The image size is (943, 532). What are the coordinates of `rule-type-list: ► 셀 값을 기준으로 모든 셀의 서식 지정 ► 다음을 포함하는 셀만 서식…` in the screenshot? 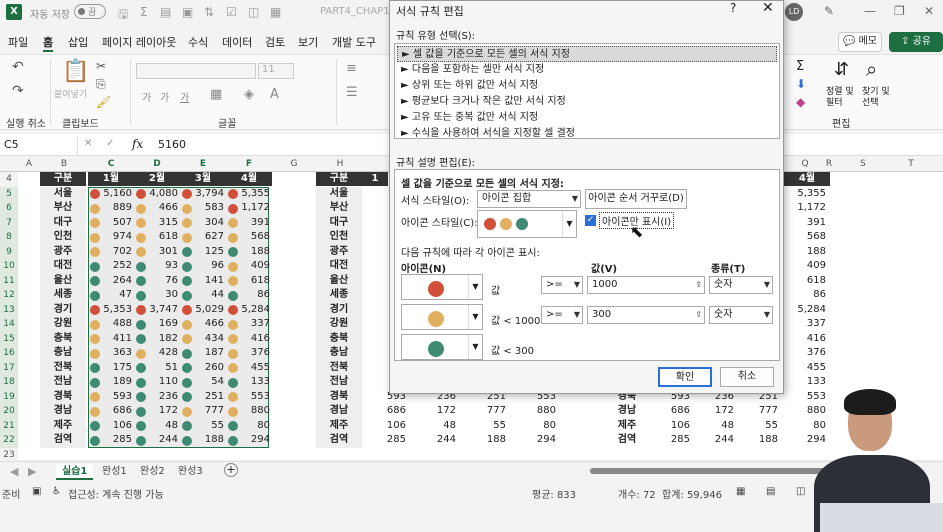 It's located at (587, 91).